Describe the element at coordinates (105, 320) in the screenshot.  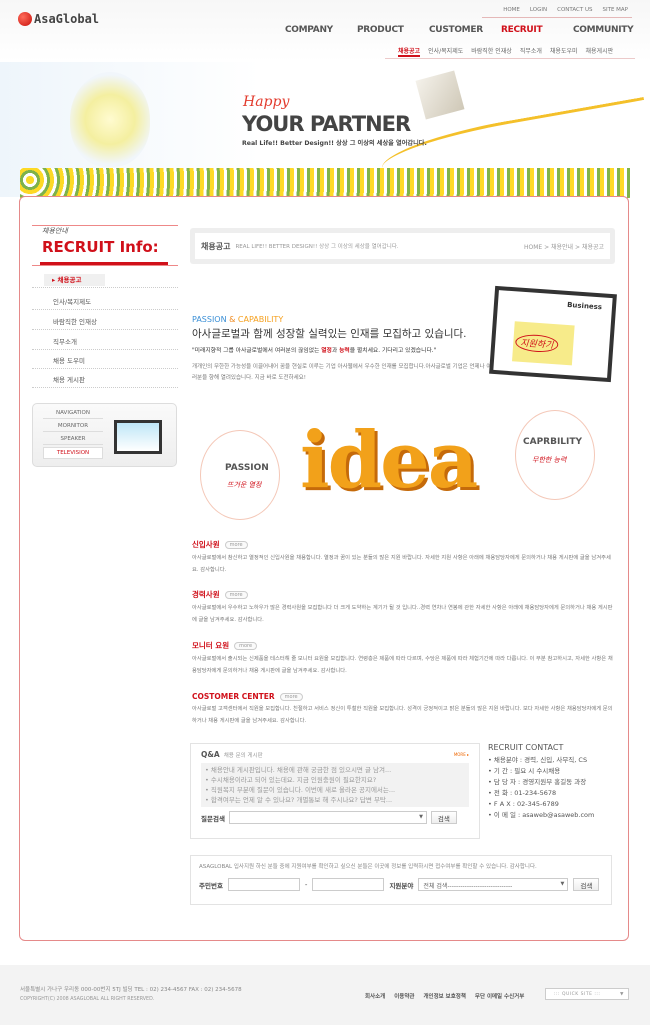
I see `sidebar-item-ideal: 바람직한 인재상` at that location.